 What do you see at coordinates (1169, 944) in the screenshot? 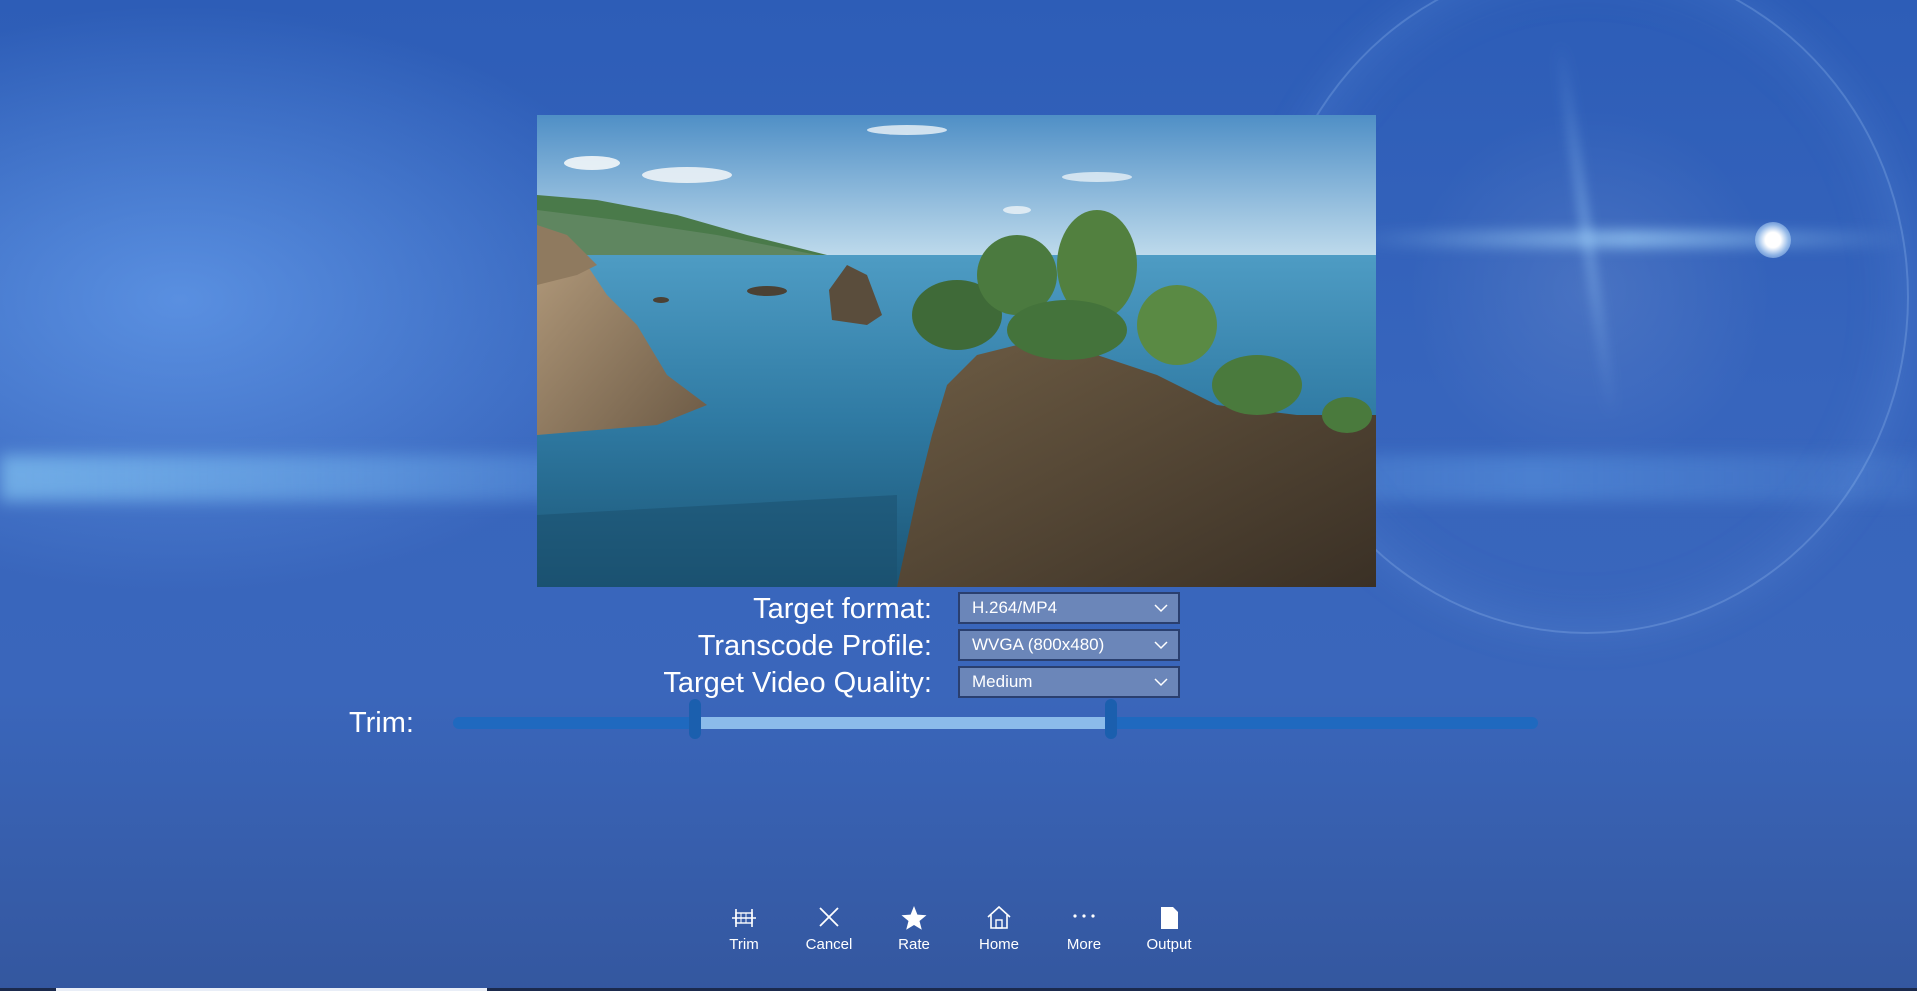
I see `output-button-label: Output` at bounding box center [1169, 944].